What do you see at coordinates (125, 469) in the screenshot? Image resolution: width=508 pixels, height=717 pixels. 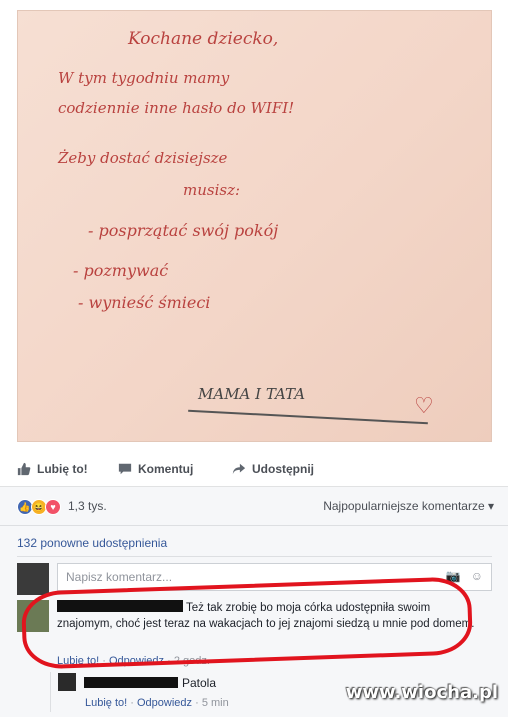 I see `comment-bubble-icon` at bounding box center [125, 469].